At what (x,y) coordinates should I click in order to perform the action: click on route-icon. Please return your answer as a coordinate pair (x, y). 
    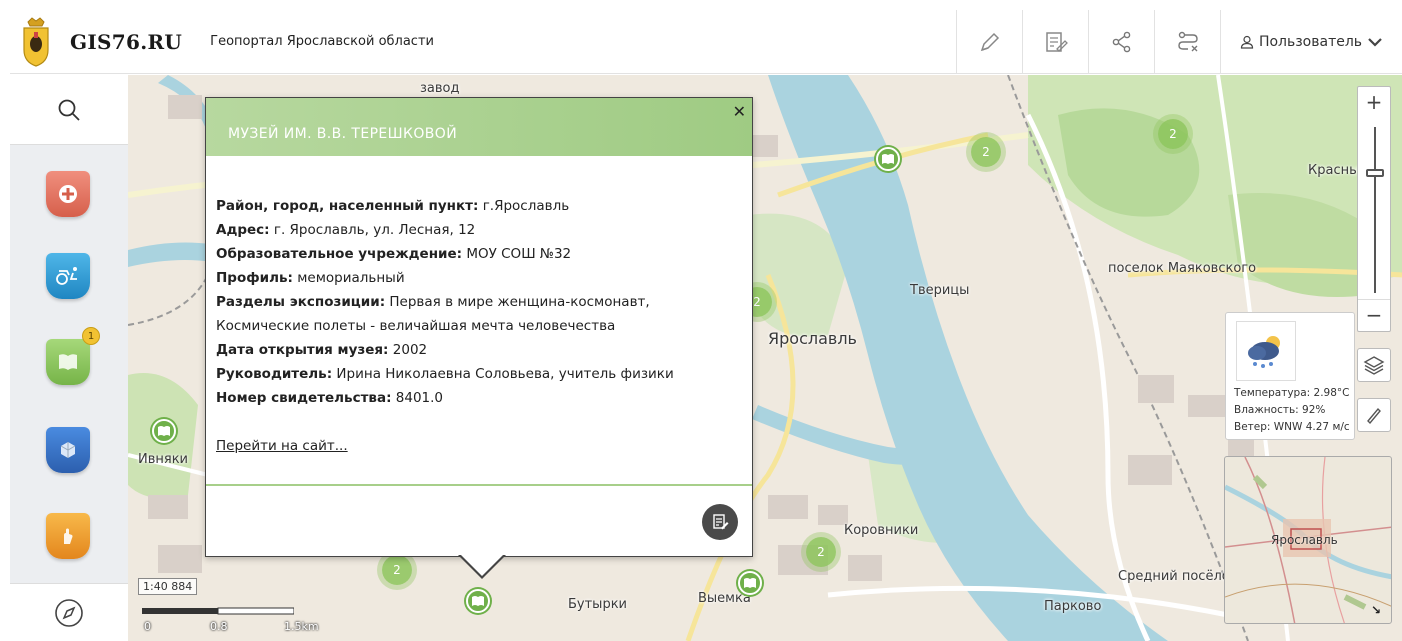
    Looking at the image, I should click on (1187, 41).